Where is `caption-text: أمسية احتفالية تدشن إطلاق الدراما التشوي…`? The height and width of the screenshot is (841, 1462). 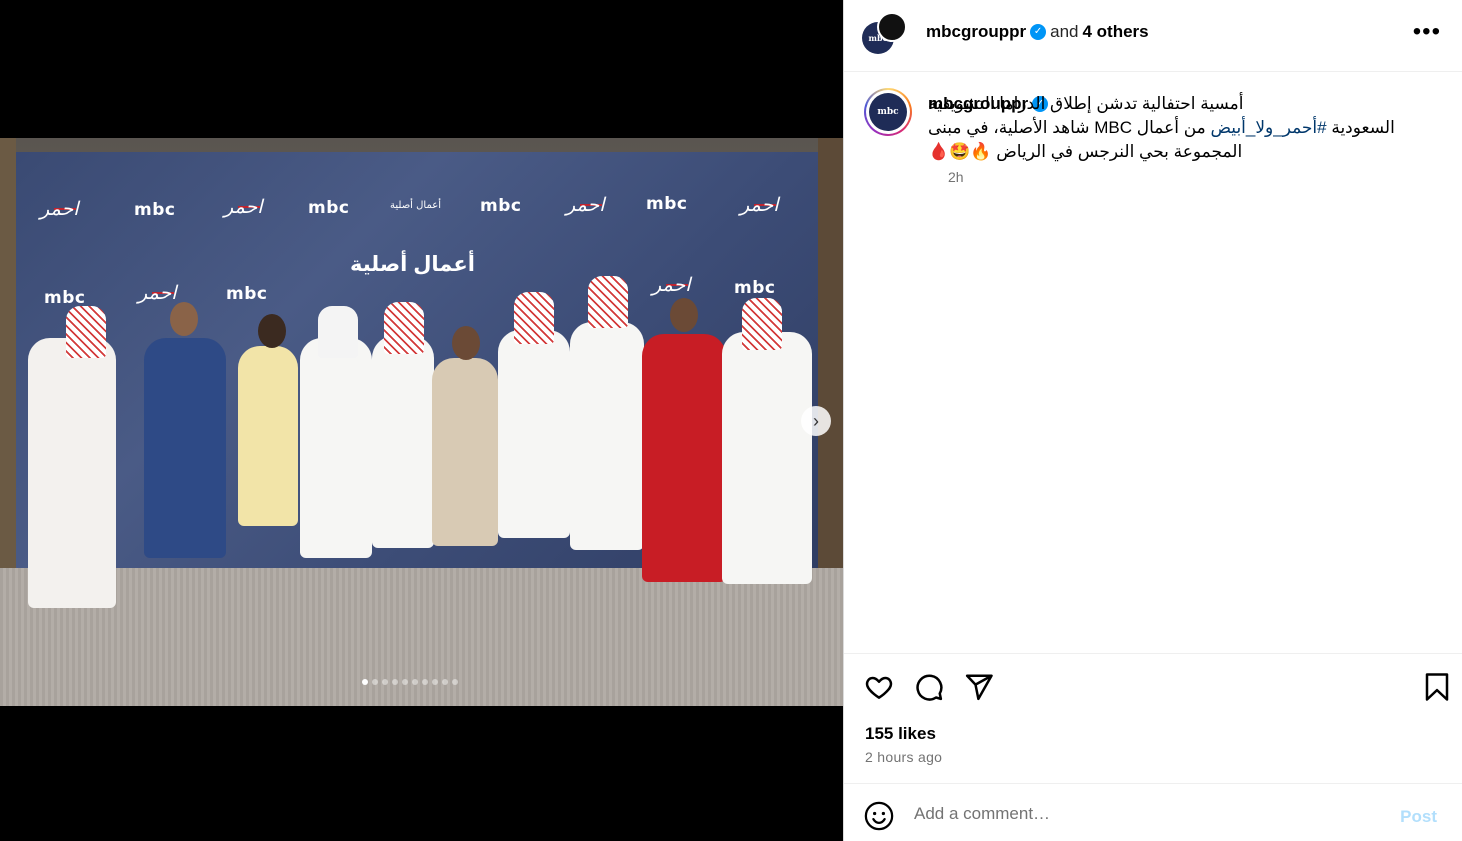
caption-text: أمسية احتفالية تدشن إطلاق الدراما التشوي… is located at coordinates (1178, 128).